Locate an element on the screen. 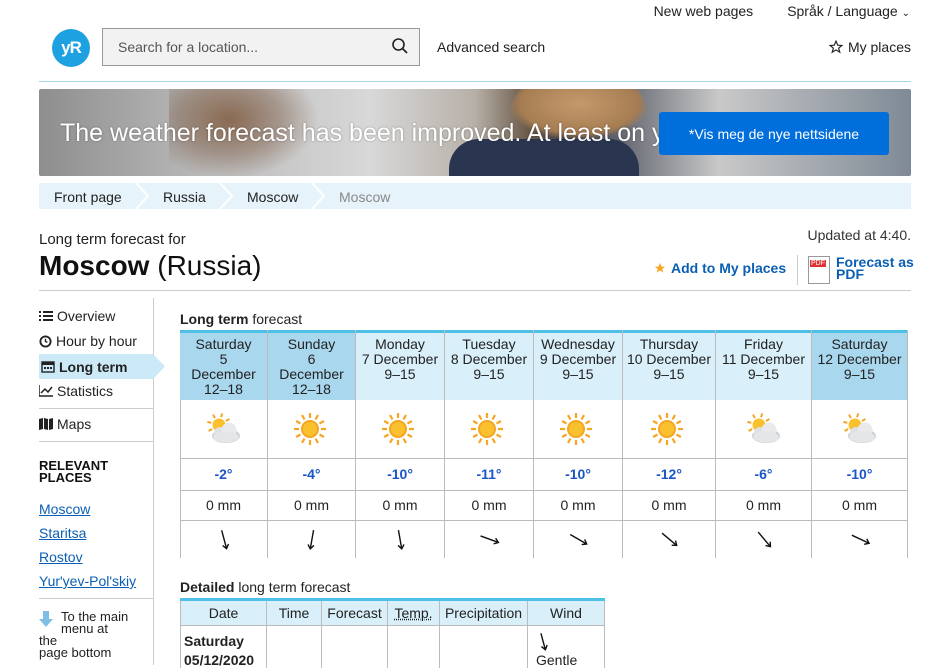 This screenshot has width=950, height=670. row-wind-text: Gentle is located at coordinates (557, 660).